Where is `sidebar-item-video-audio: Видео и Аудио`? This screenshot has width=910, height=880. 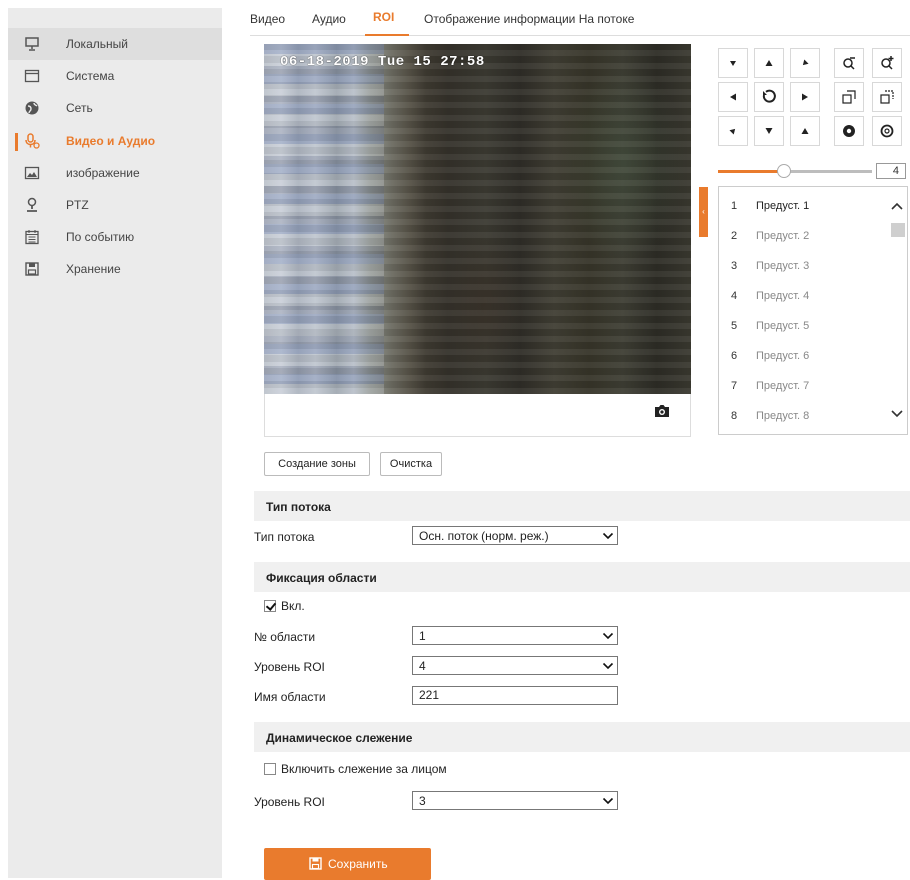 sidebar-item-video-audio: Видео и Аудио is located at coordinates (115, 141).